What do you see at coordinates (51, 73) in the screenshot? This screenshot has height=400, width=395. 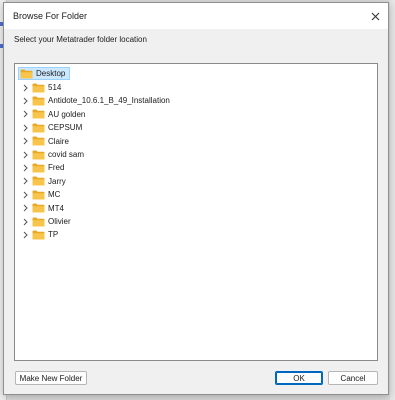 I see `tree-item-label: Desktop` at bounding box center [51, 73].